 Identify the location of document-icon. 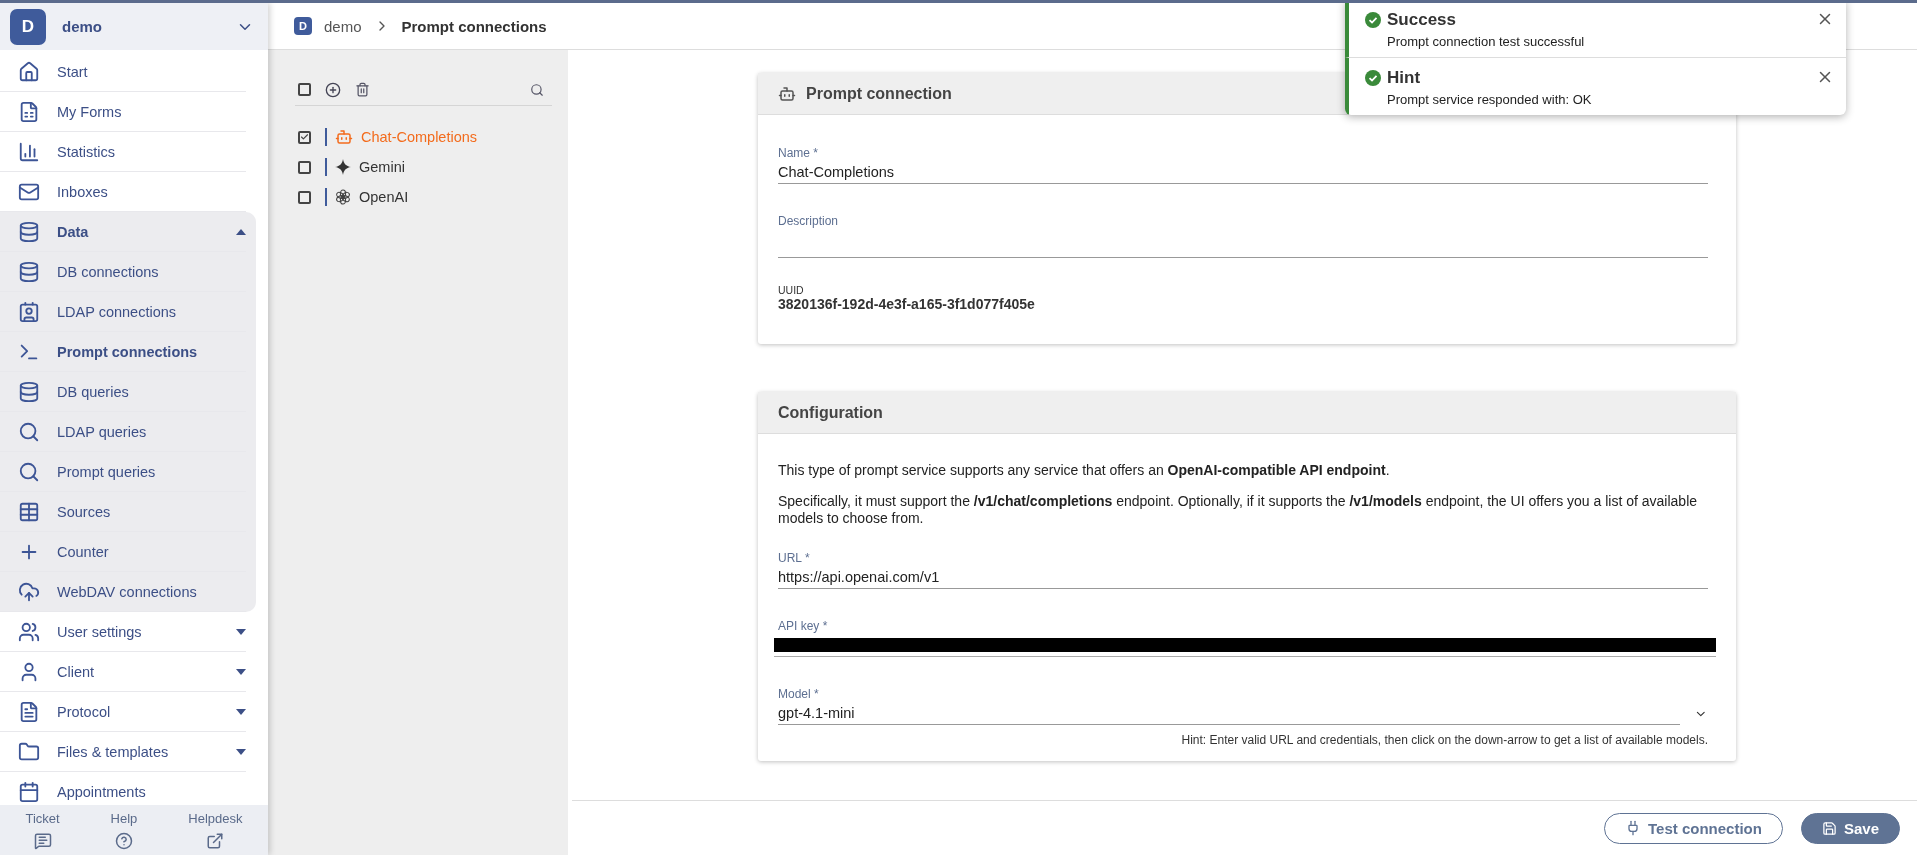
(29, 711).